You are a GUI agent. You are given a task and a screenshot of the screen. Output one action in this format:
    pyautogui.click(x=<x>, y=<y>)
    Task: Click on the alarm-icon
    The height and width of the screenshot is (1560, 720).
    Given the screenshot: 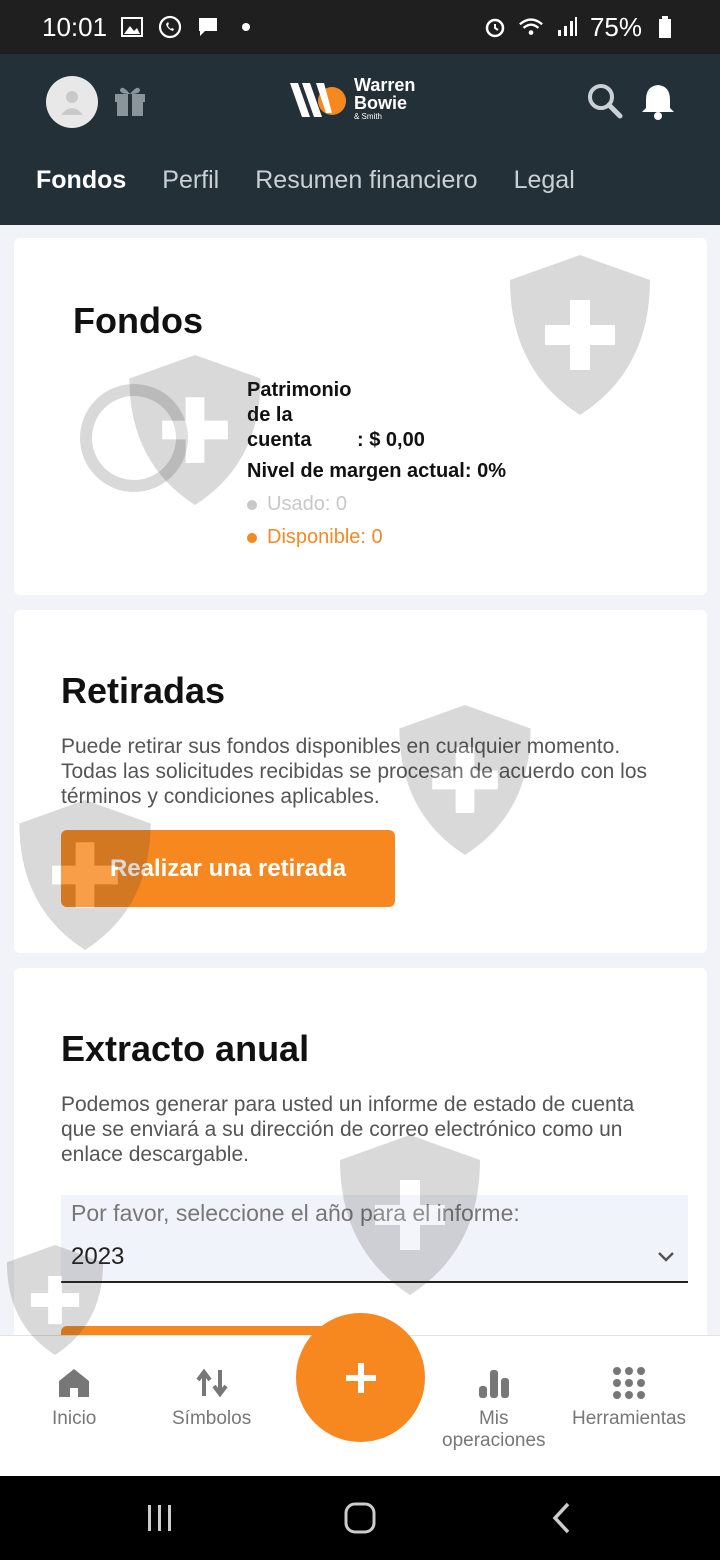 What is the action you would take?
    pyautogui.click(x=495, y=27)
    